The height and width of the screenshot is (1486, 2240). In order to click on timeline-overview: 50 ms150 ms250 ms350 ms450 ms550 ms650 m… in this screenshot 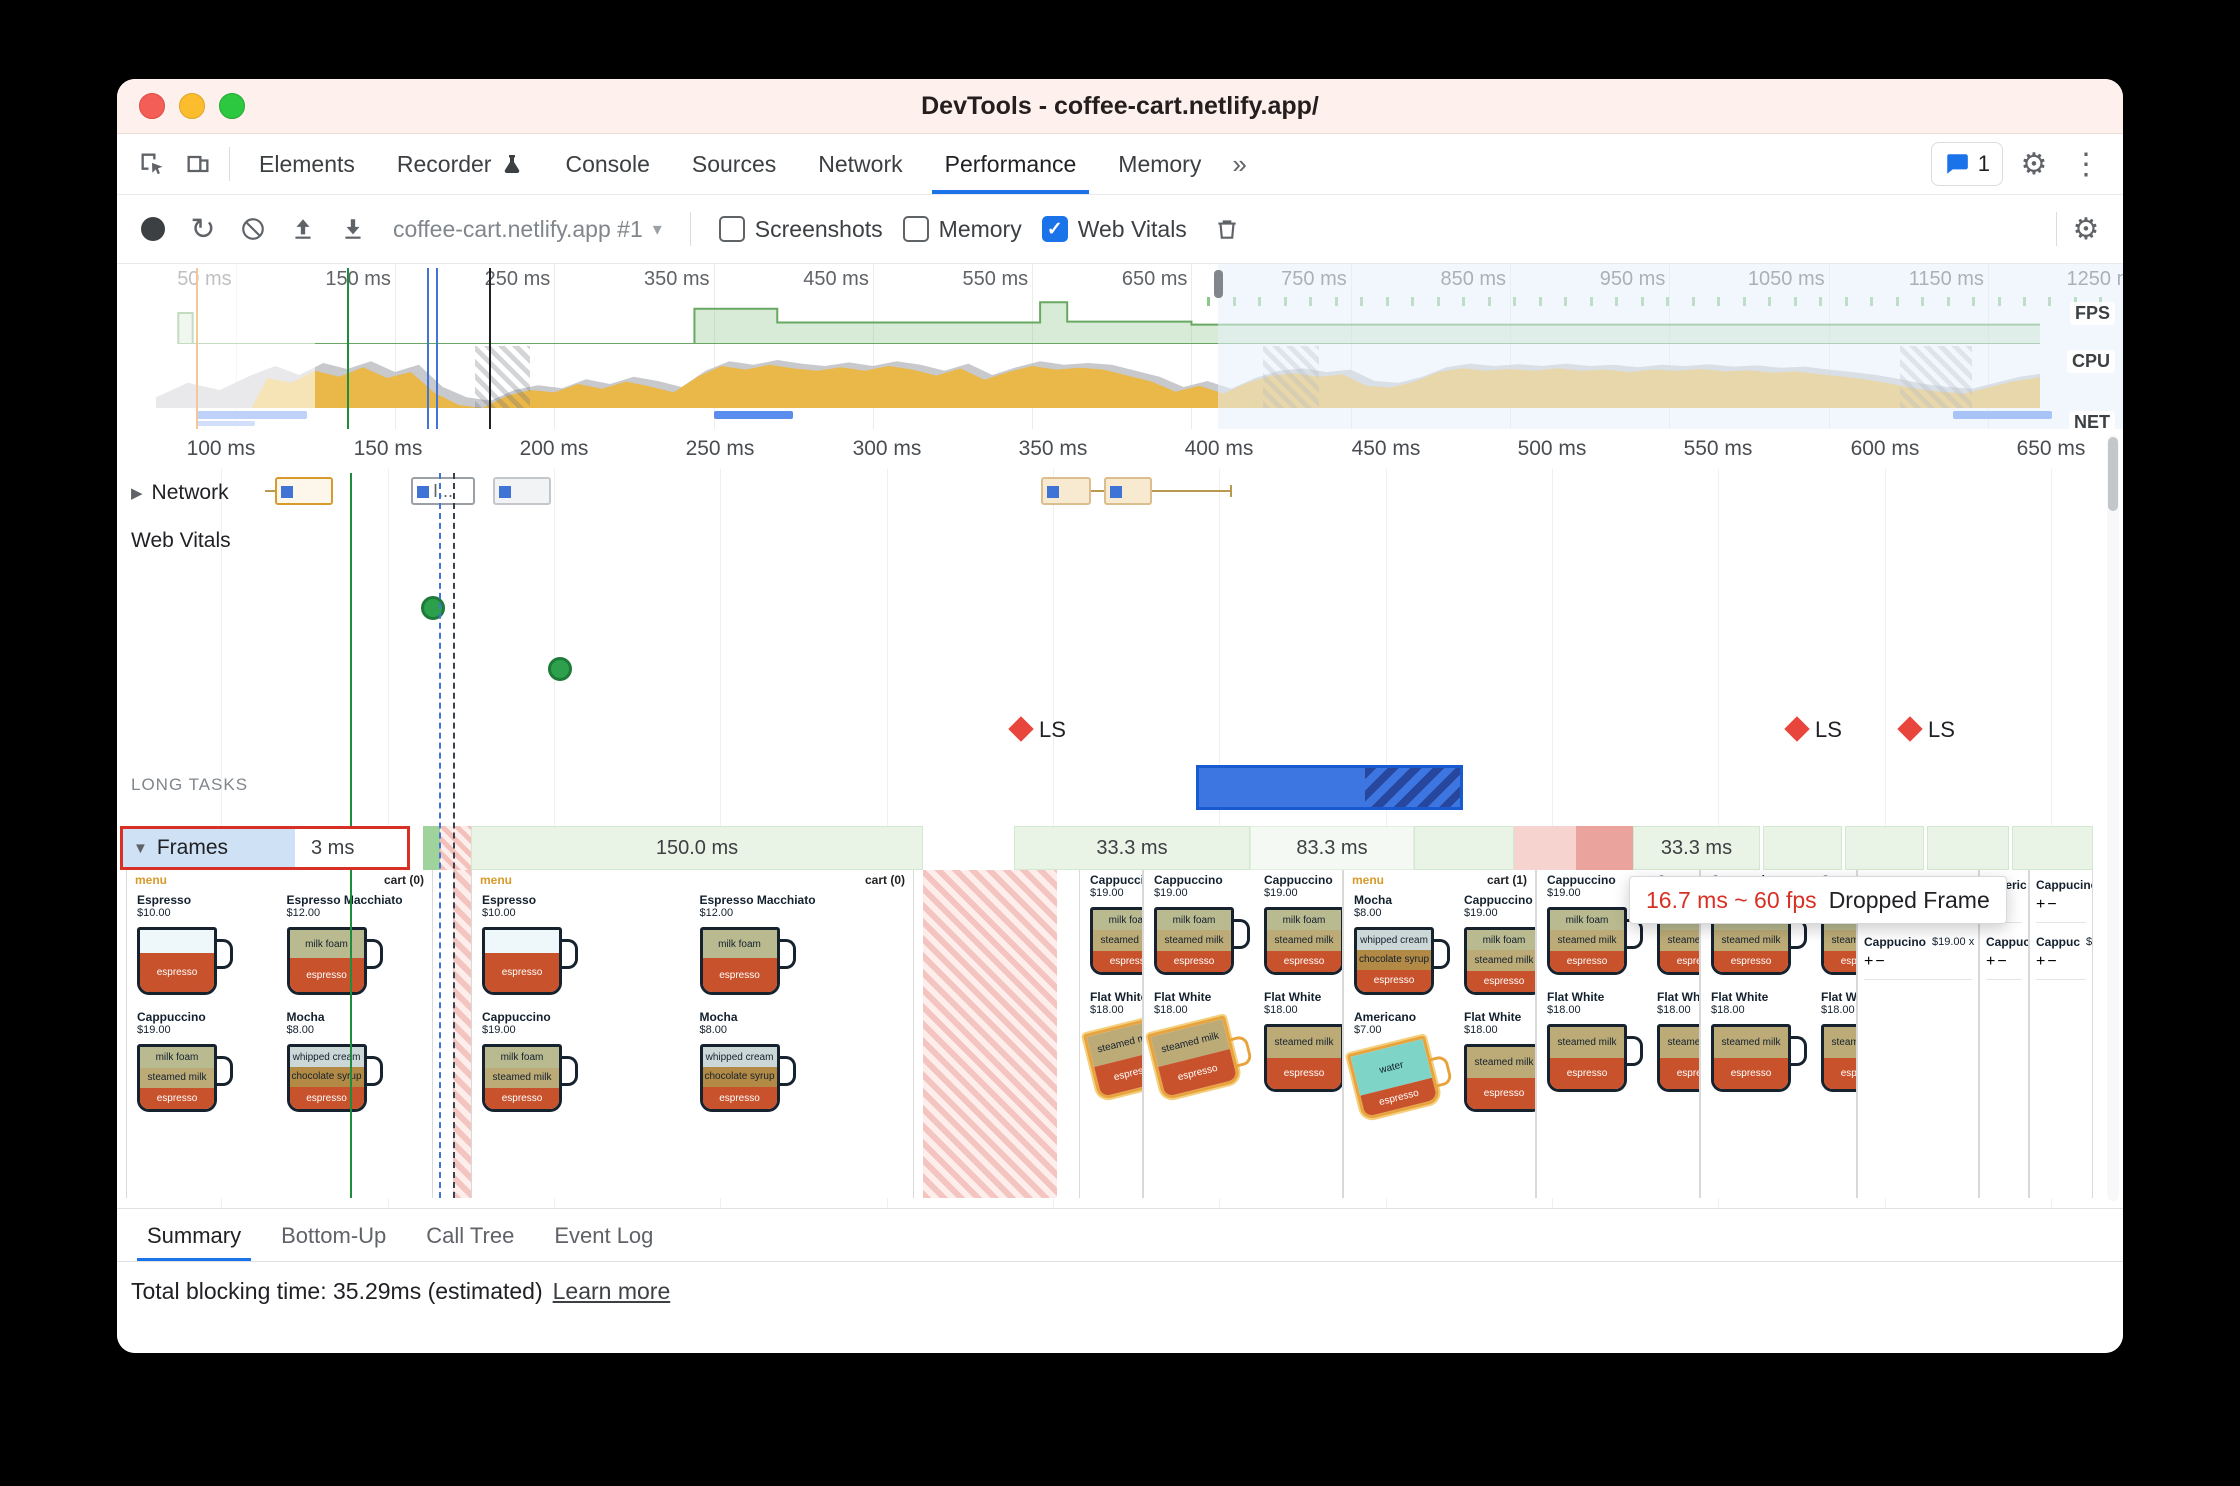, I will do `click(1120, 347)`.